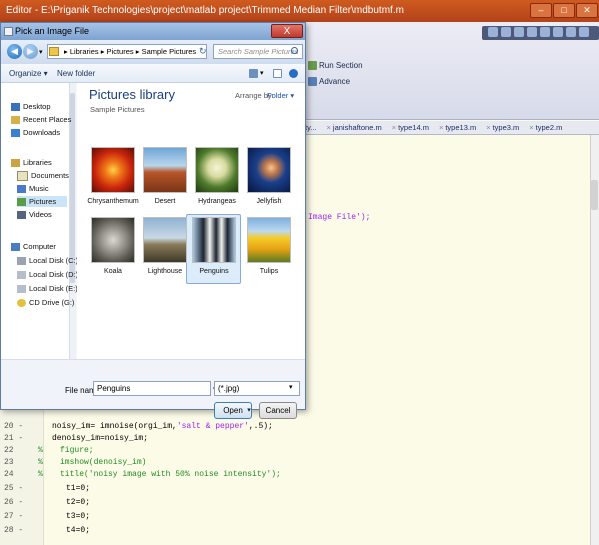 This screenshot has width=599, height=545. Describe the element at coordinates (253, 73) in the screenshot. I see `change-view-icon` at that location.